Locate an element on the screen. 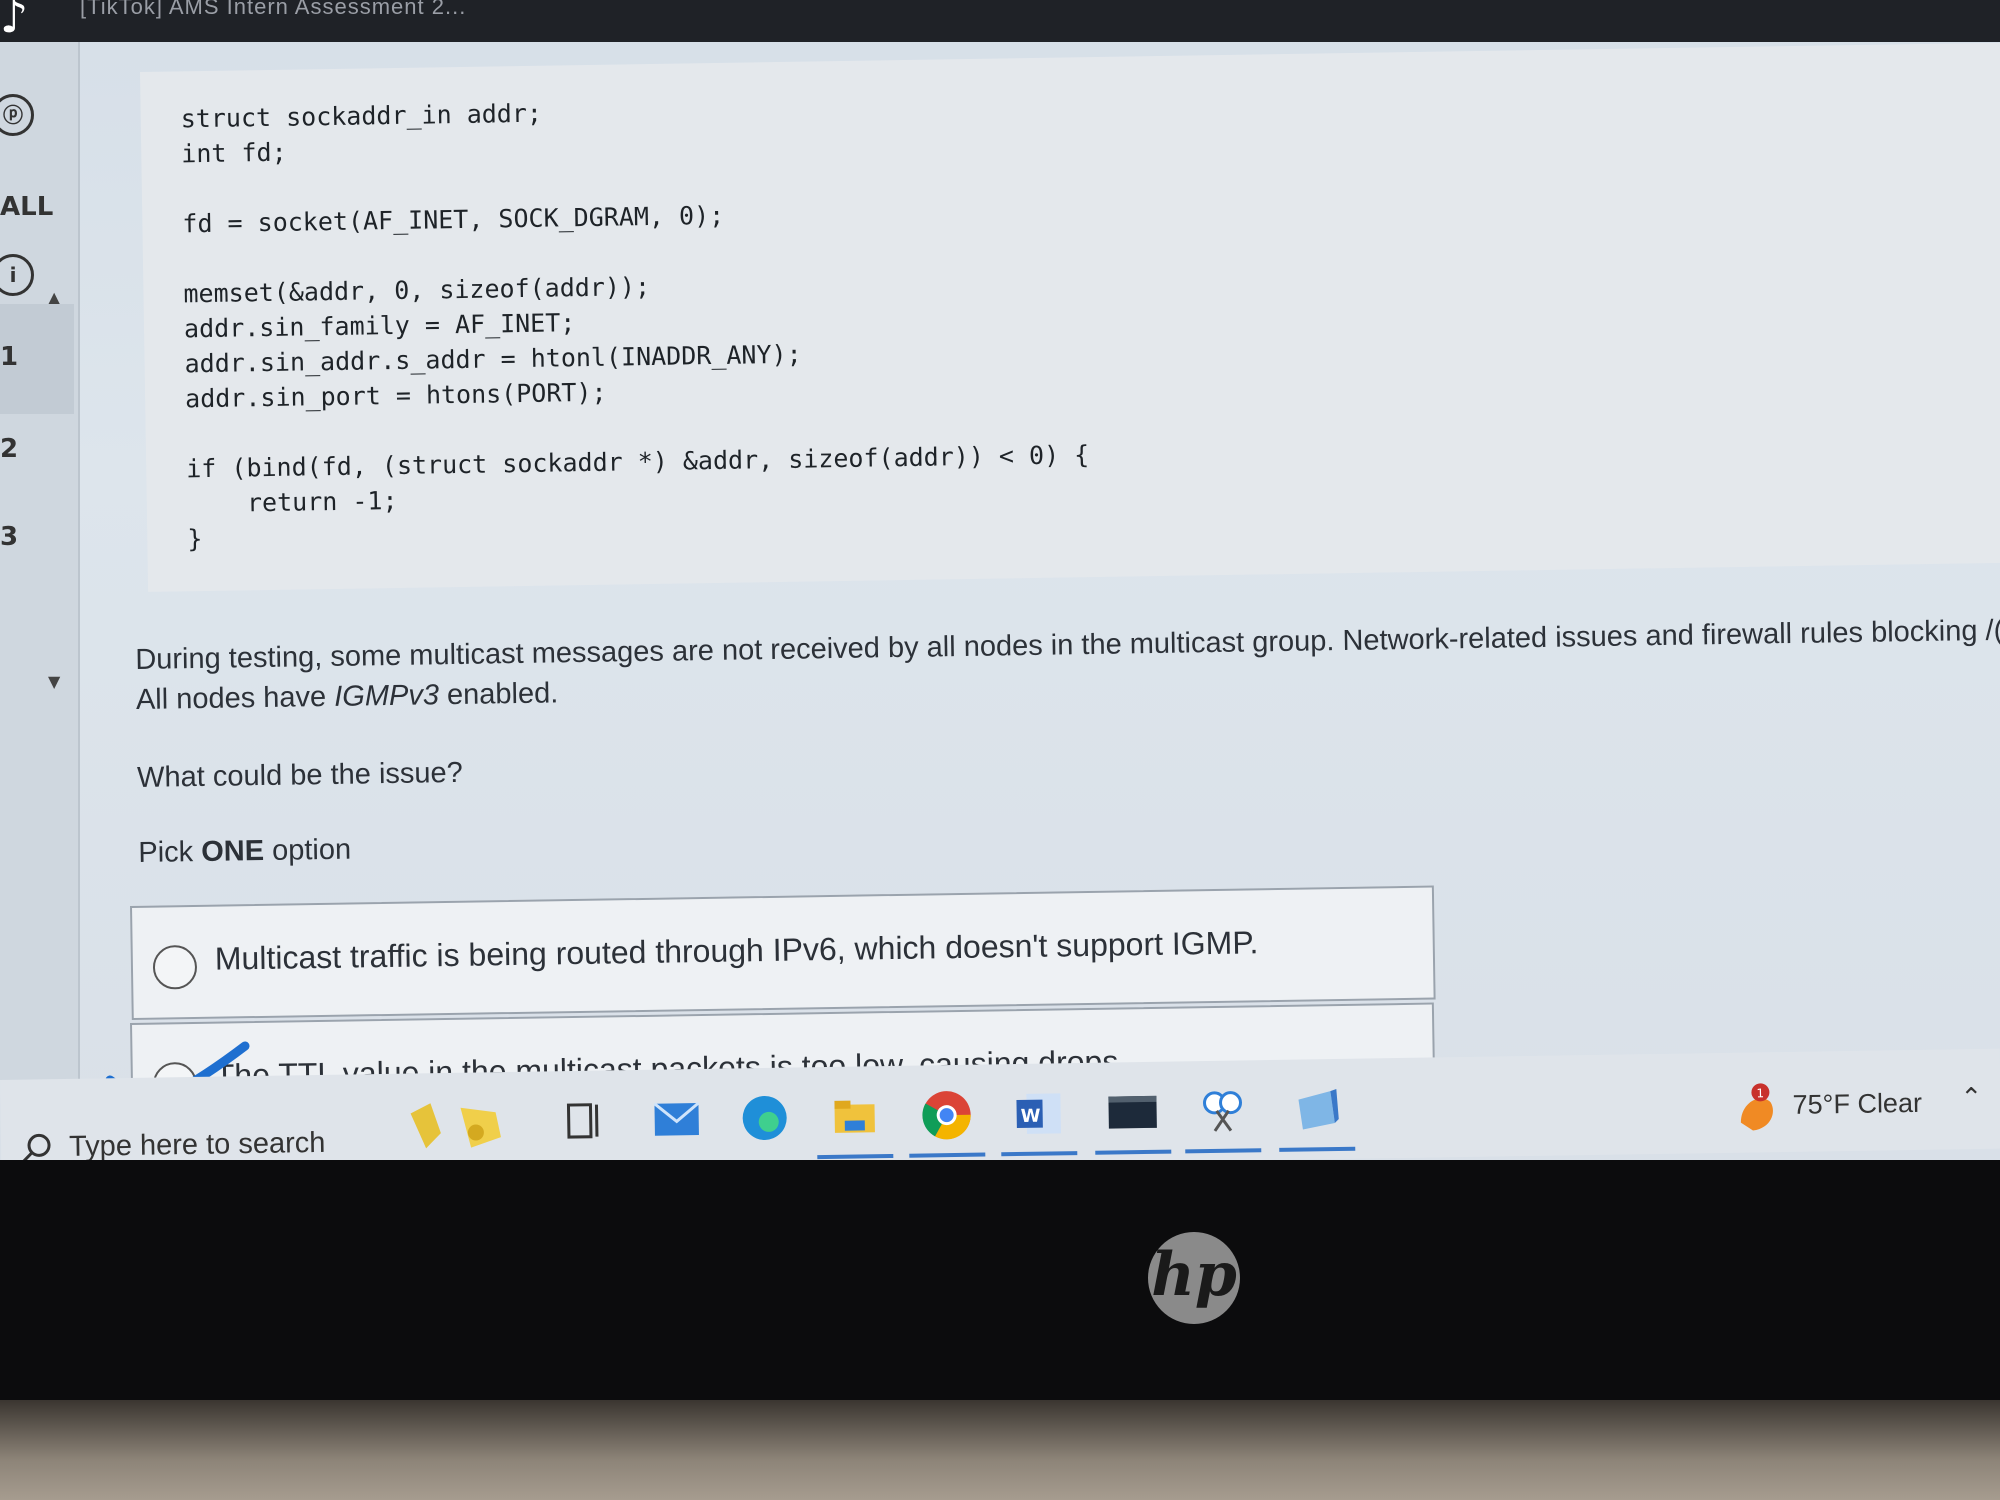  widgets-icon is located at coordinates (460, 1128).